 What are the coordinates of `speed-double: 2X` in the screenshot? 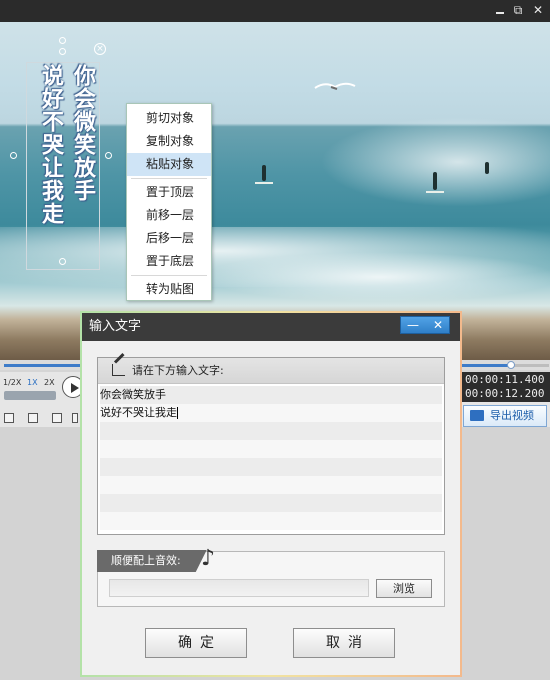 It's located at (49, 382).